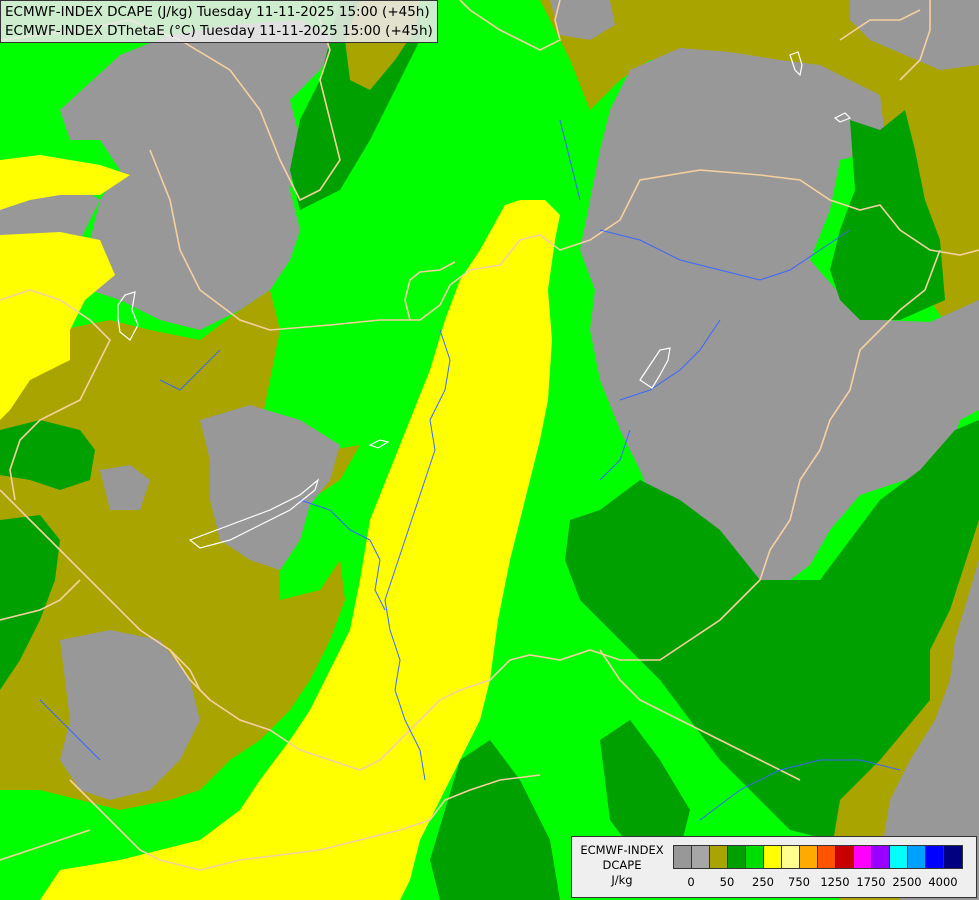 The image size is (979, 900). Describe the element at coordinates (763, 882) in the screenshot. I see `legend-tick-label: 250` at that location.